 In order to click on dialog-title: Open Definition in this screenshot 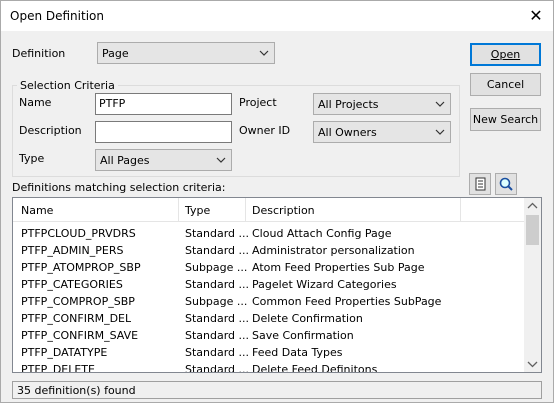, I will do `click(57, 16)`.